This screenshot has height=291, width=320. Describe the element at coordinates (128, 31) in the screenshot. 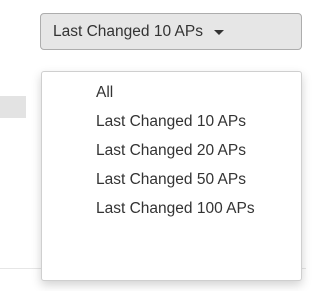

I see `dropdown-selected-label: Last Changed 10 APs` at that location.